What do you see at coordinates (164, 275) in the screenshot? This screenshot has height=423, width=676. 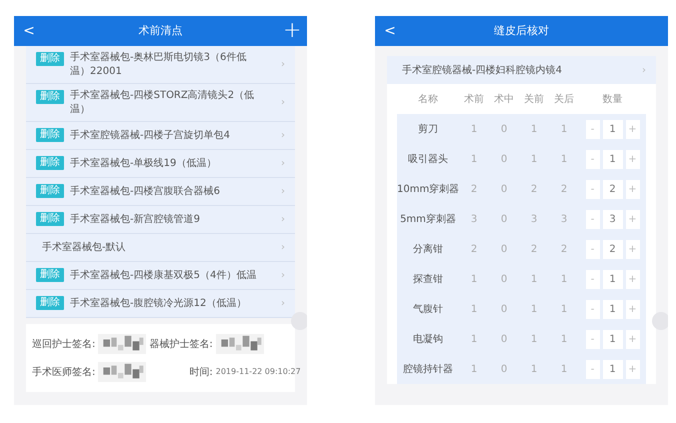 I see `item-name: 手术室器械包-四楼康基双极5（4件）低温` at bounding box center [164, 275].